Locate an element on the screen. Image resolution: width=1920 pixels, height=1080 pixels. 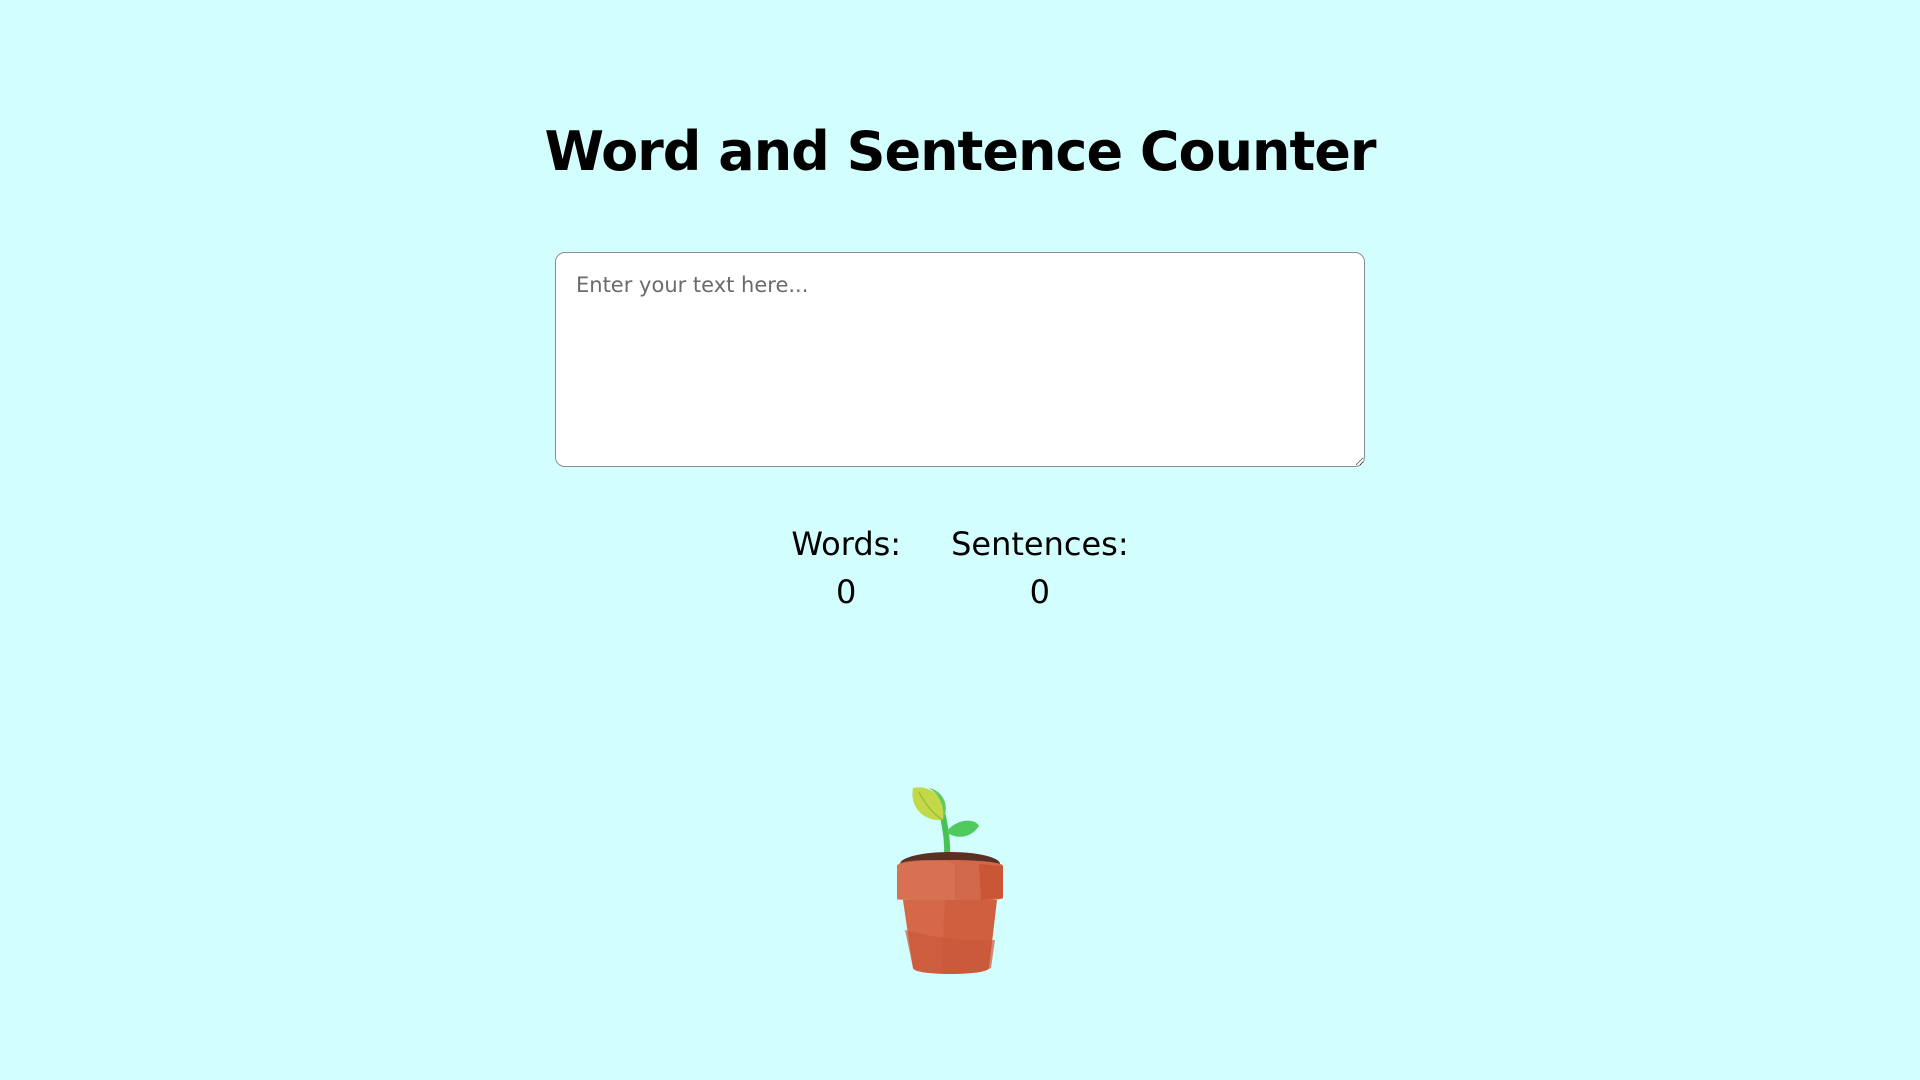
text-input is located at coordinates (960, 359).